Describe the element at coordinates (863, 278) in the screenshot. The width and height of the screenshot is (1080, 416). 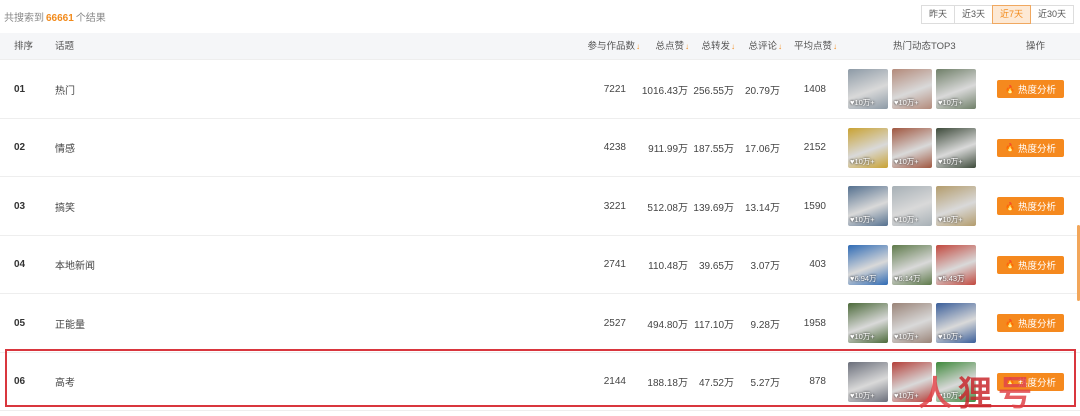
I see `like-count-badge: ♥6.94万` at that location.